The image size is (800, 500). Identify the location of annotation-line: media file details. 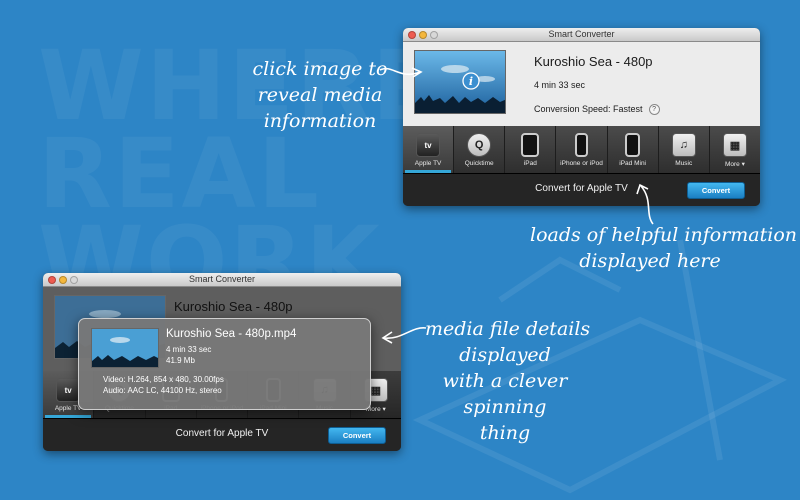
(508, 329).